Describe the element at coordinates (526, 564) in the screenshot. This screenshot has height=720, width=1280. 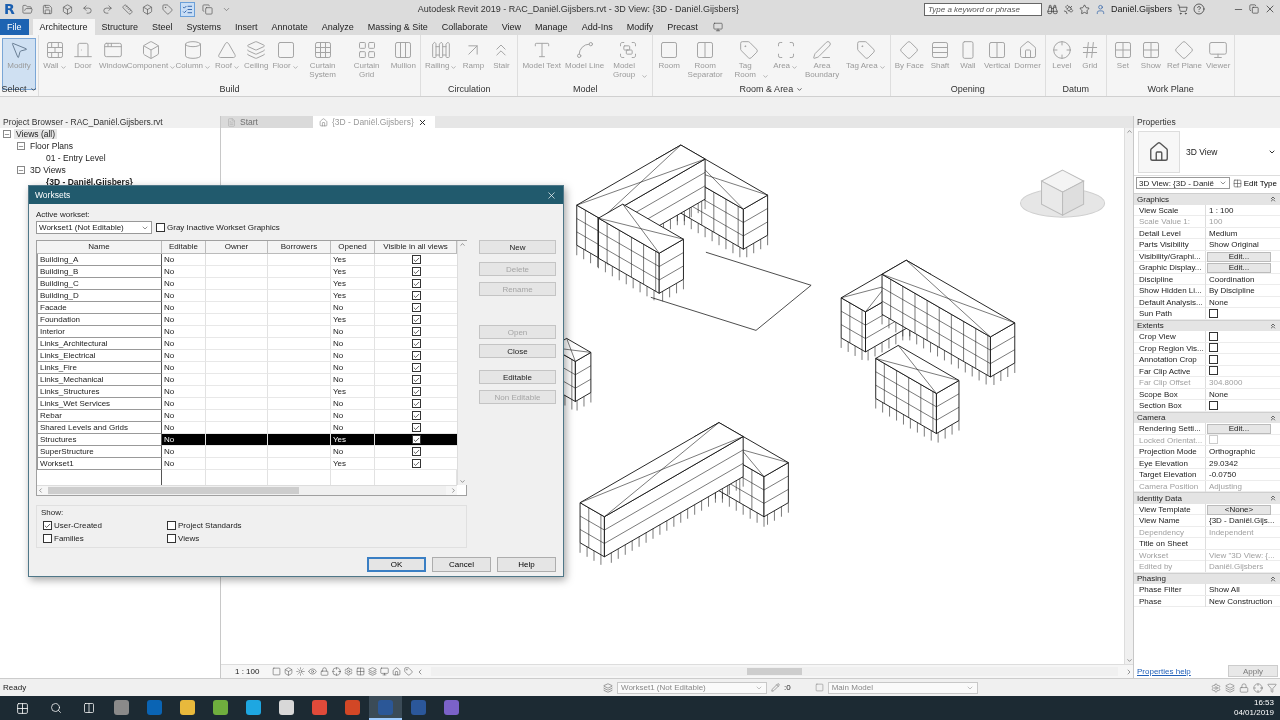
I see `dialog-button: Help` at that location.